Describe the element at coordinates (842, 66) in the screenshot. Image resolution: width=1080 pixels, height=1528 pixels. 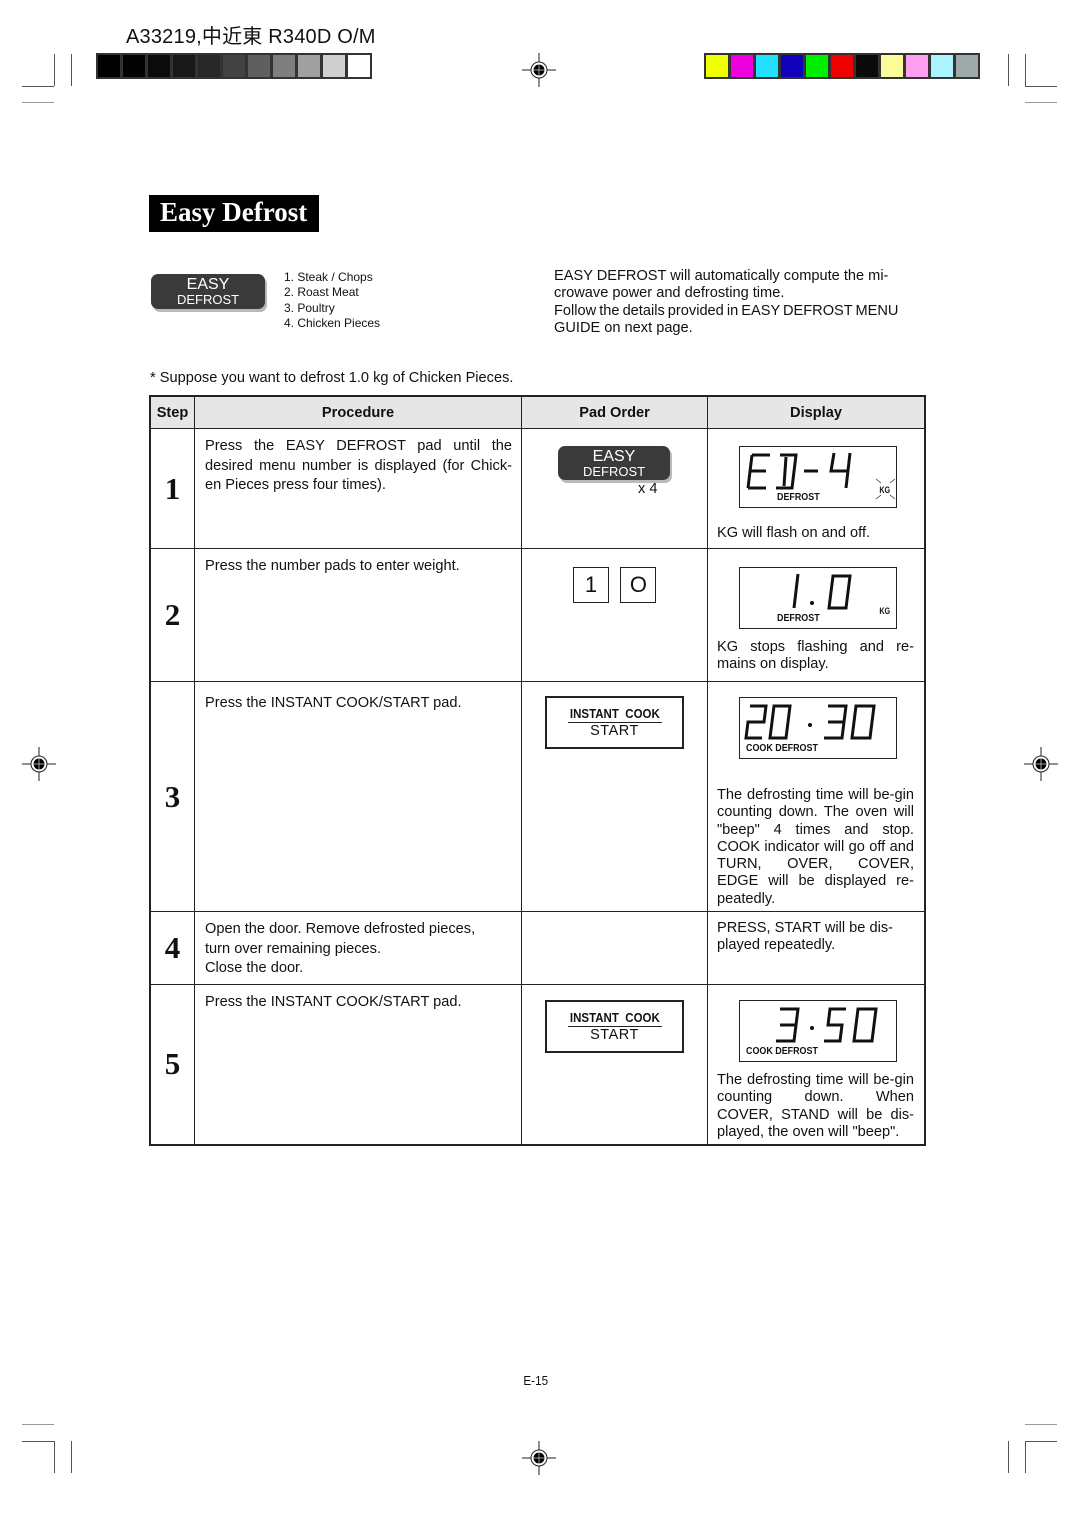
I see `color-calibration-bar` at that location.